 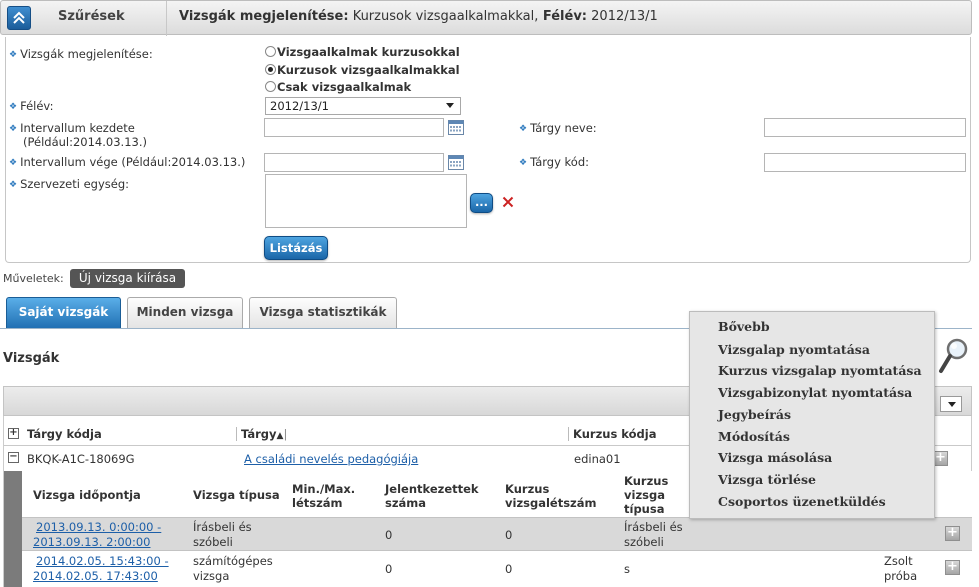 What do you see at coordinates (166, 18) in the screenshot?
I see `header-divider` at bounding box center [166, 18].